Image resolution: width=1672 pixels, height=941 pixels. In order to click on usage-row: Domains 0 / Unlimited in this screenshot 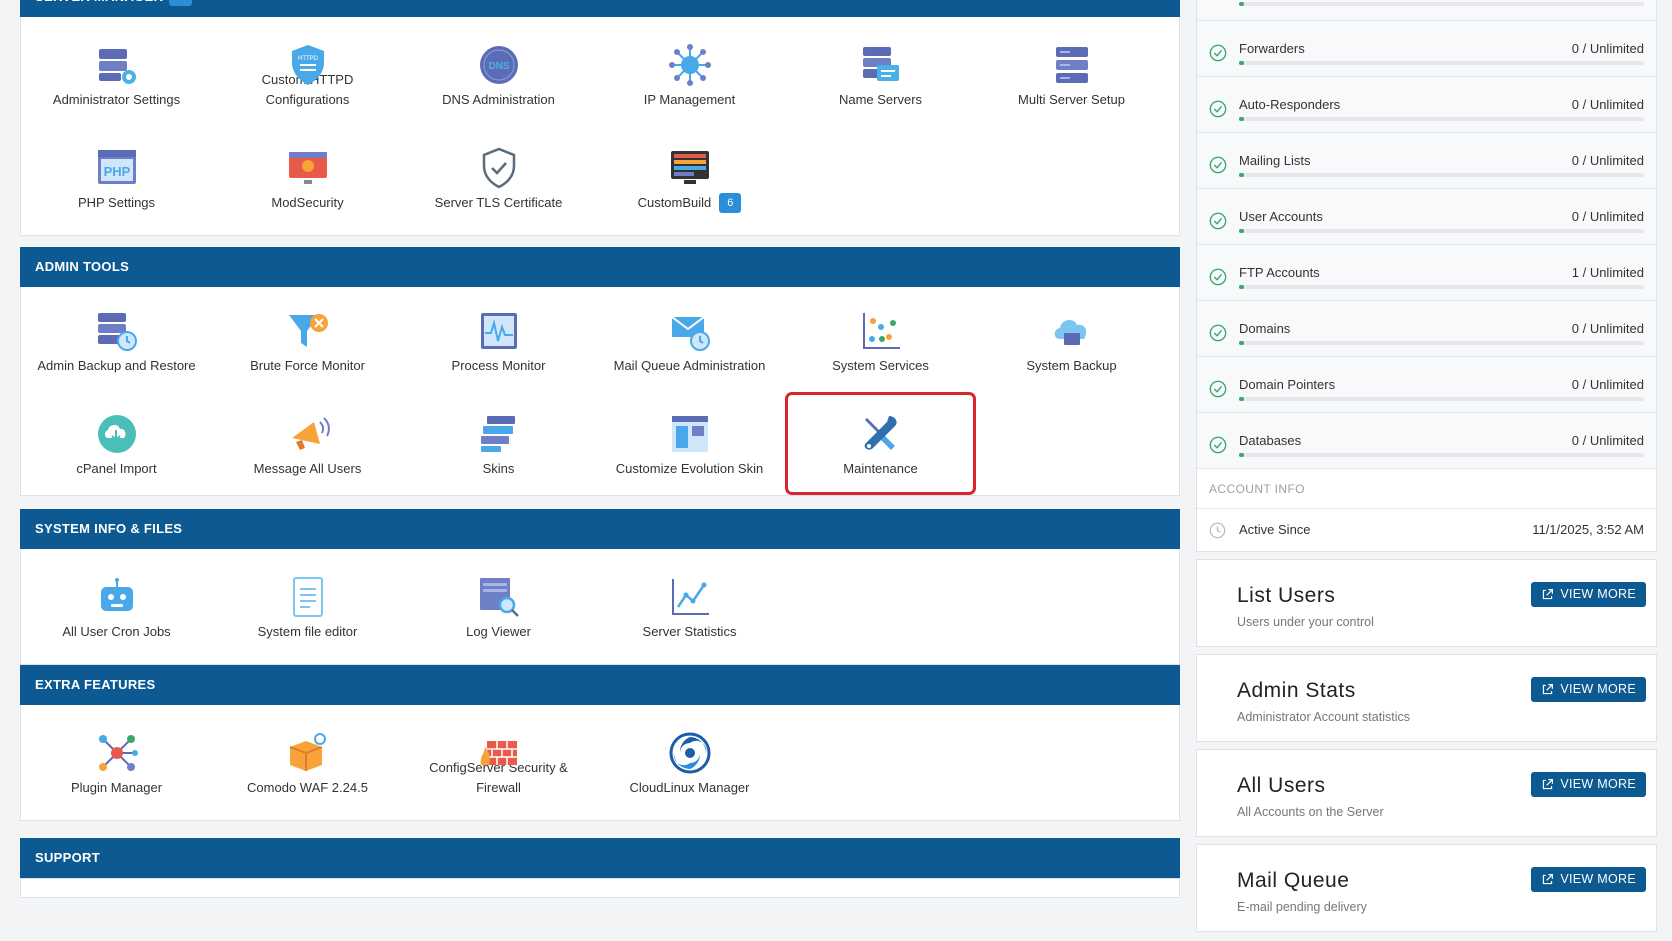, I will do `click(1426, 329)`.